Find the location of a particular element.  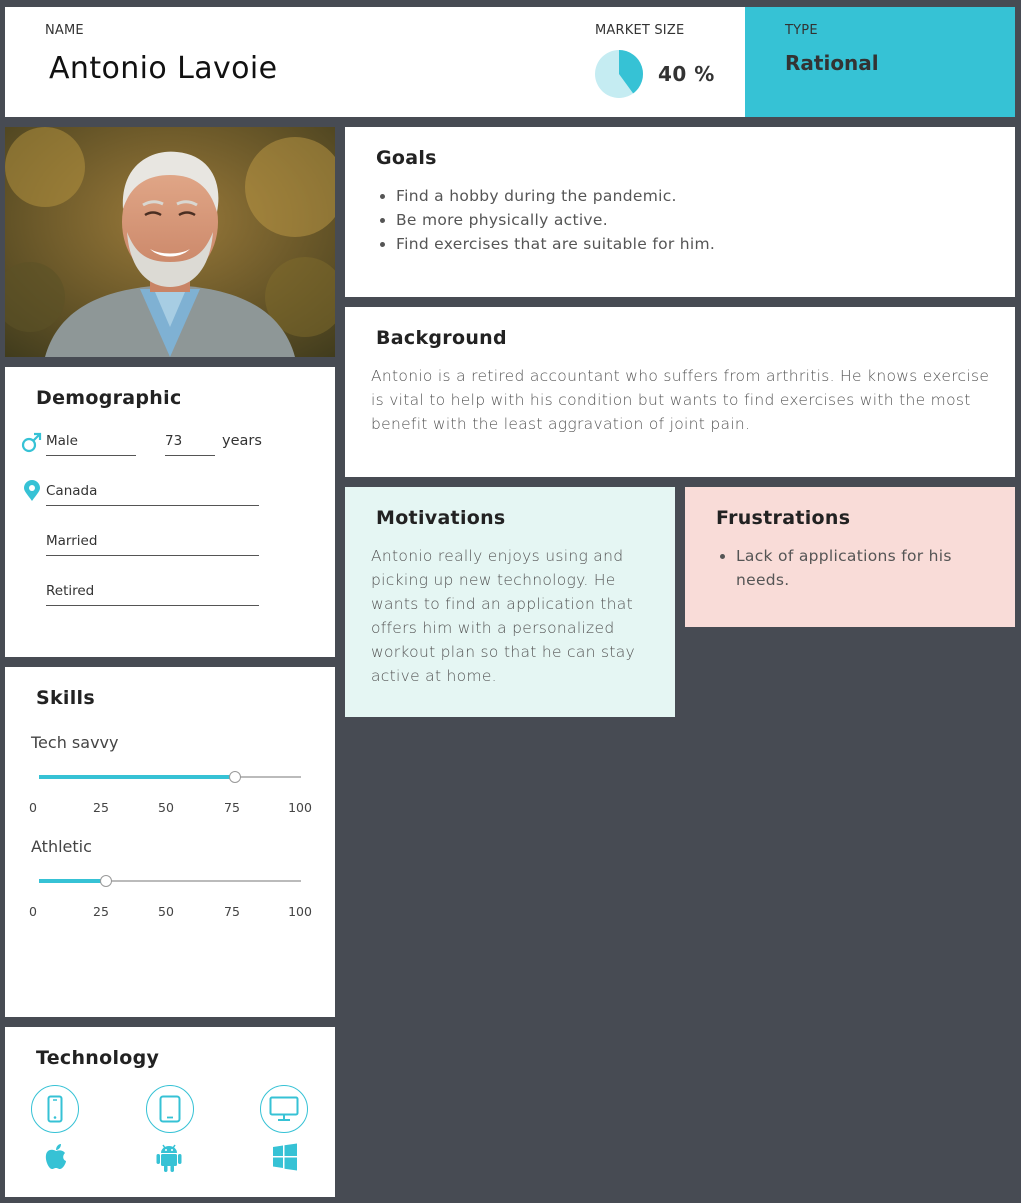

list-item: Be more physically active. is located at coordinates (555, 220).